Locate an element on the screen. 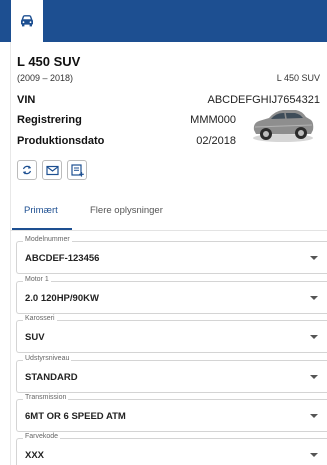 This screenshot has width=327, height=465. field-label: Karosseri is located at coordinates (40, 318).